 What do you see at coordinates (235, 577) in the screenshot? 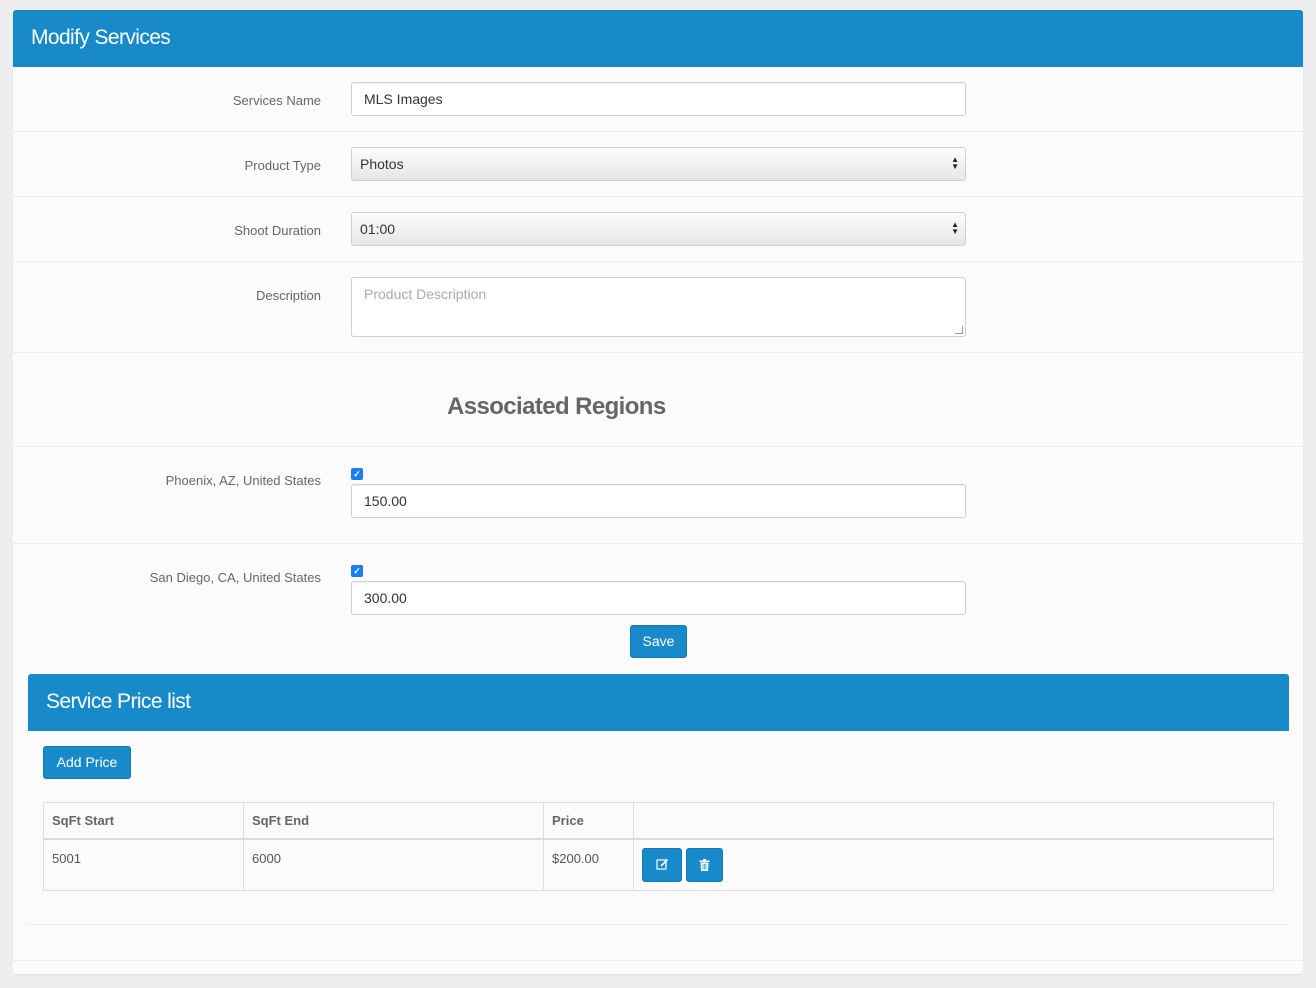
I see `region-label: San Diego, CA, United States` at bounding box center [235, 577].